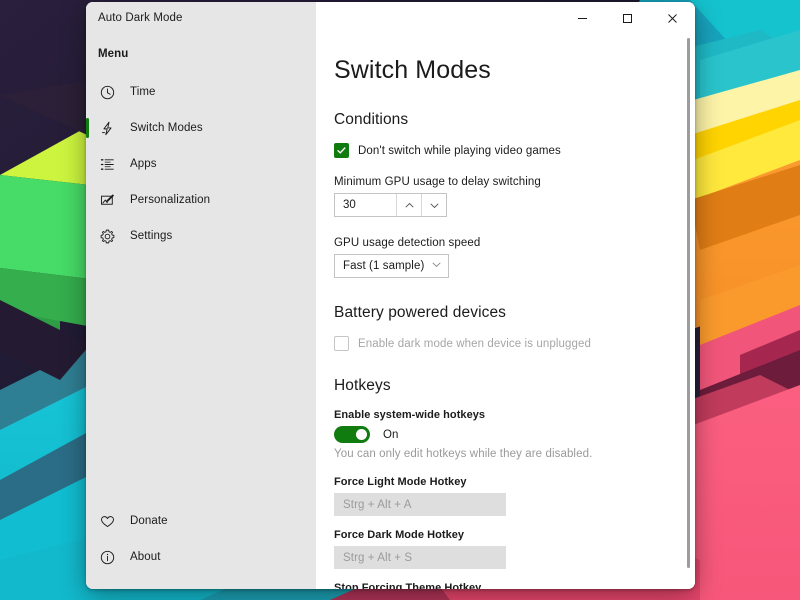 The image size is (800, 600). I want to click on sidebar-item-label: Switch Modes, so click(166, 128).